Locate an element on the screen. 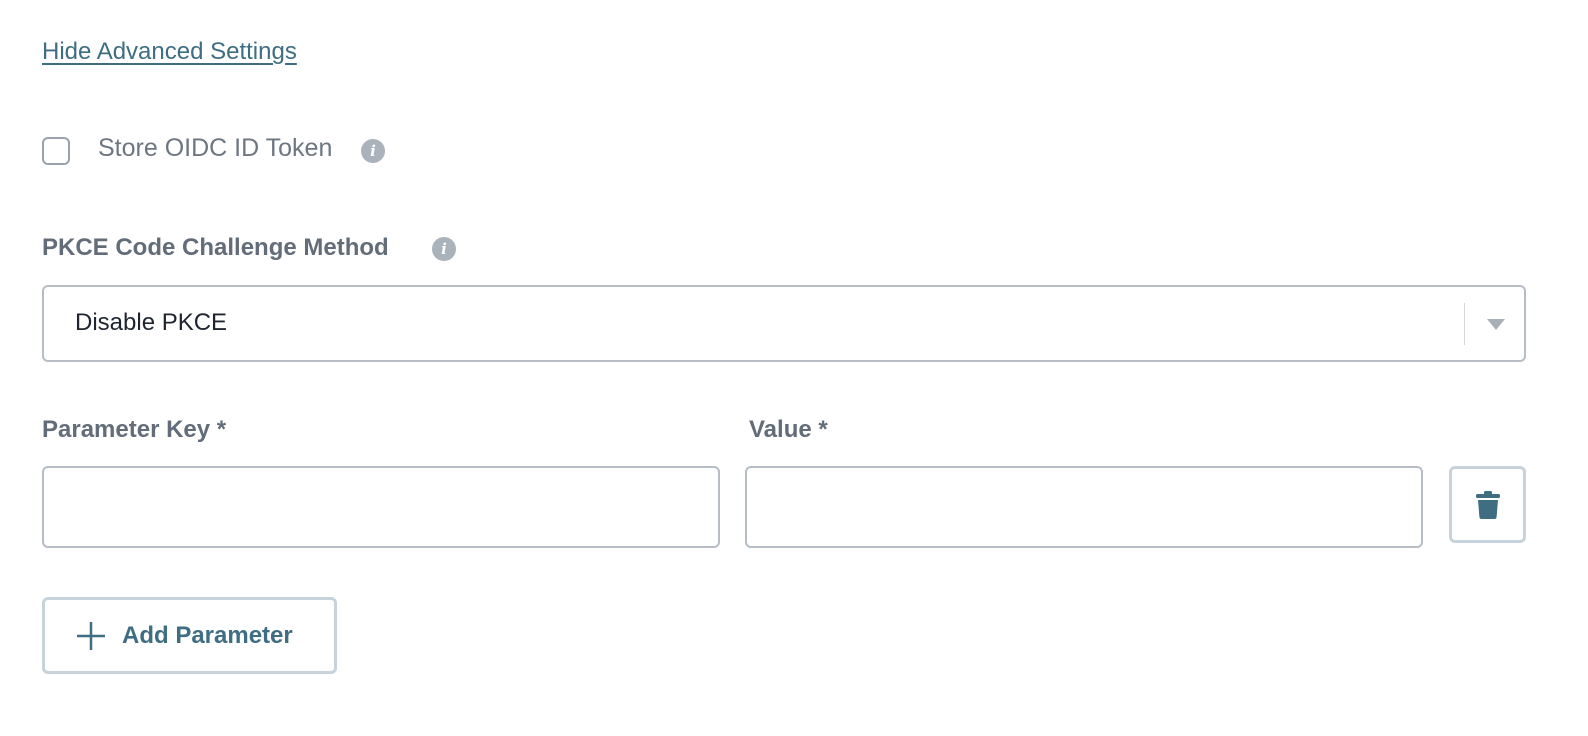  parameter-value-input is located at coordinates (1084, 507).